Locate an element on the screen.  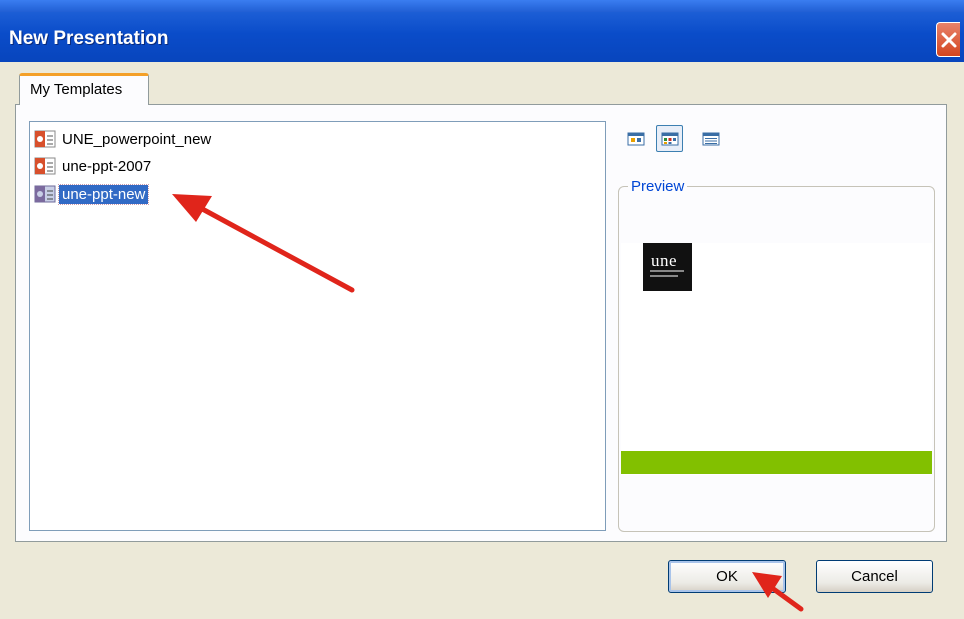
list-item-label: UNE_powerpoint_new is located at coordinates (137, 139).